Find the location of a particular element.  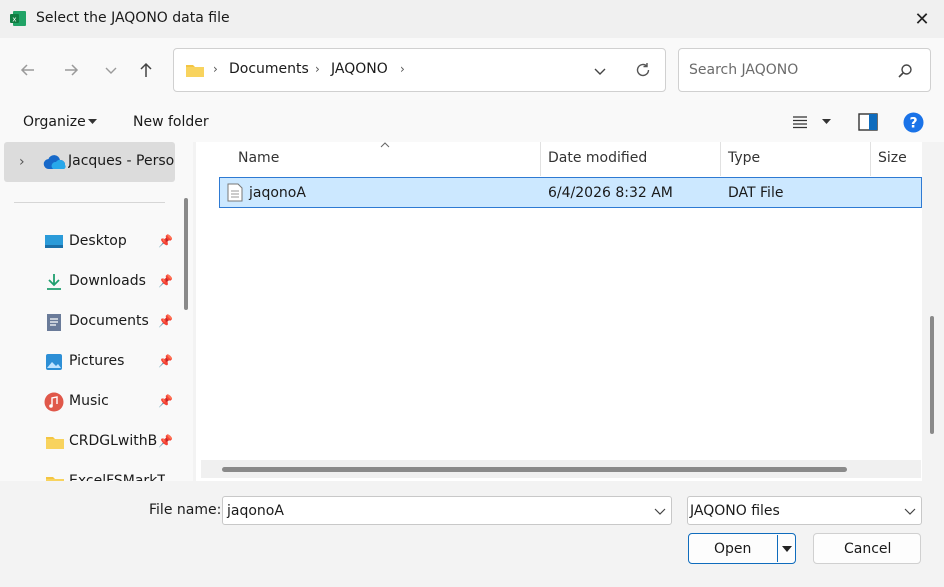

music-icon is located at coordinates (54, 402).